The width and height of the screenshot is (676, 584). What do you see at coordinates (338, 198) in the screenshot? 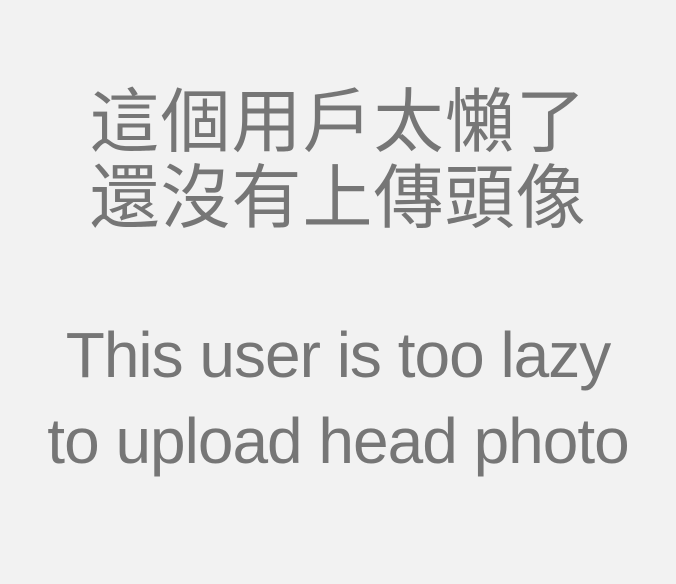
I see `chinese-line-2: 還沒有上傳頭像` at bounding box center [338, 198].